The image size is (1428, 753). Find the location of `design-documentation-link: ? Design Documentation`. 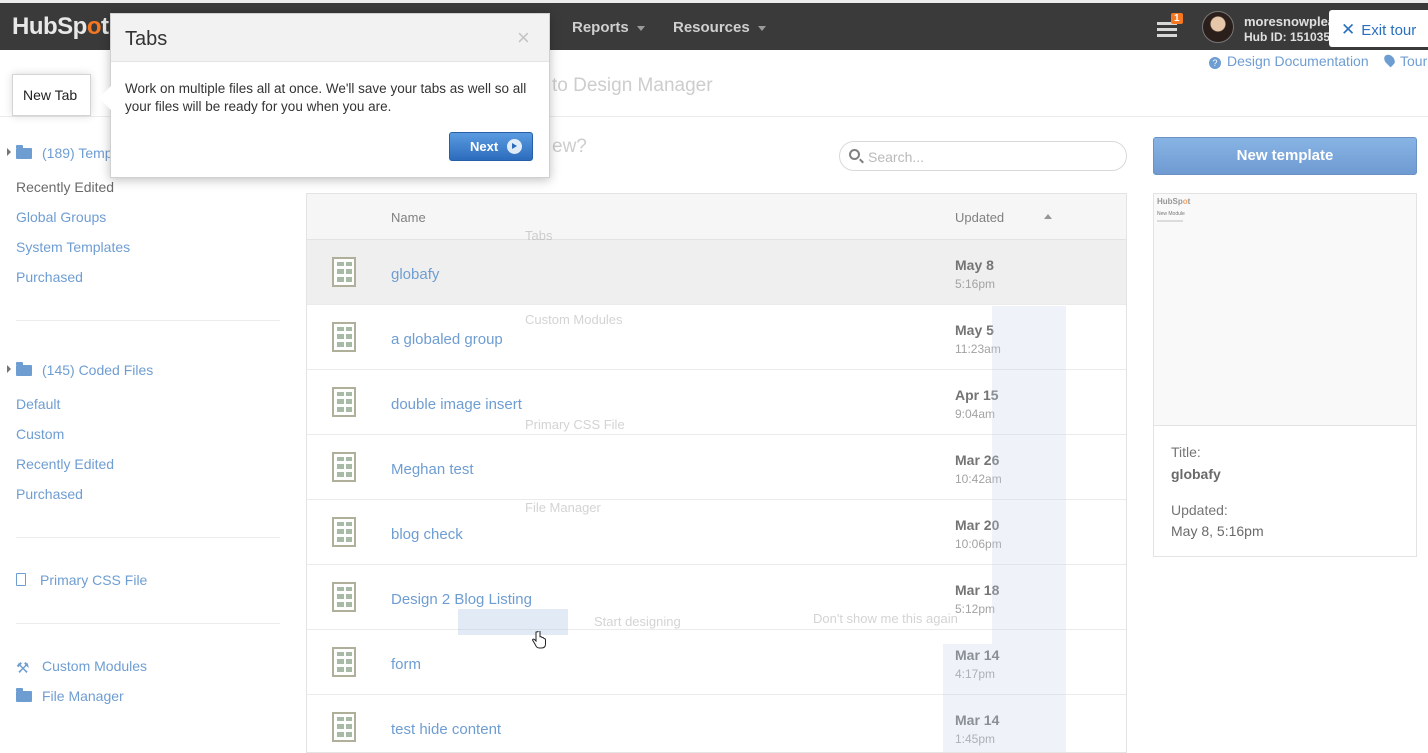

design-documentation-link: ? Design Documentation is located at coordinates (1289, 61).